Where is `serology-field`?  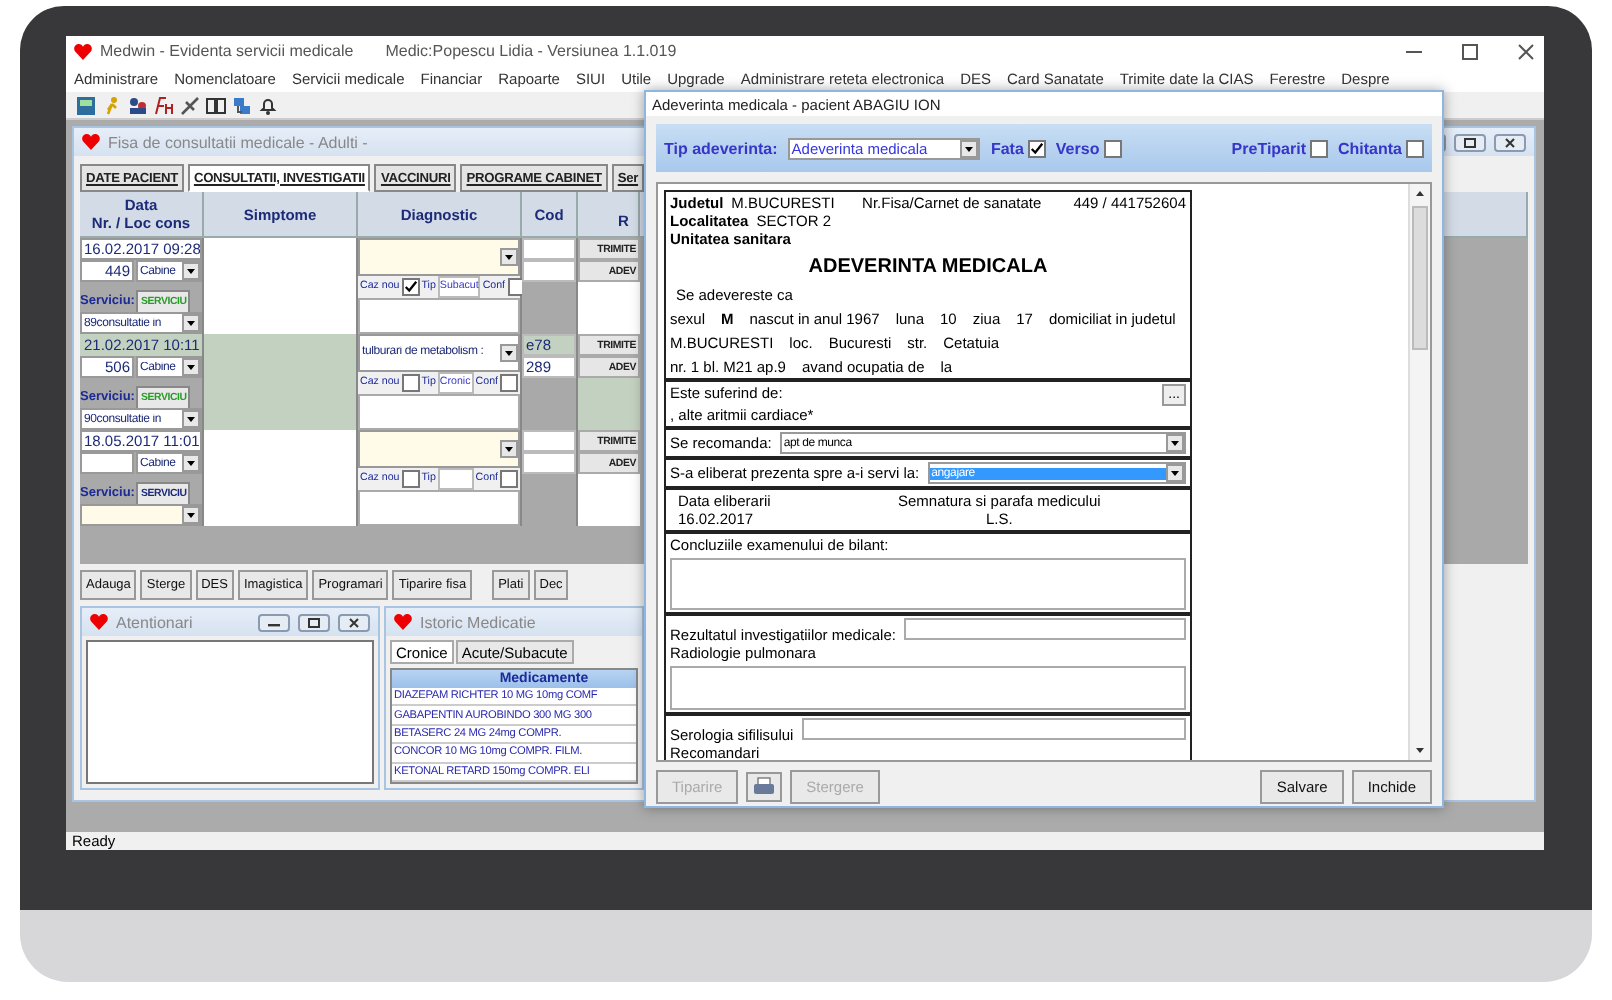 serology-field is located at coordinates (993, 729).